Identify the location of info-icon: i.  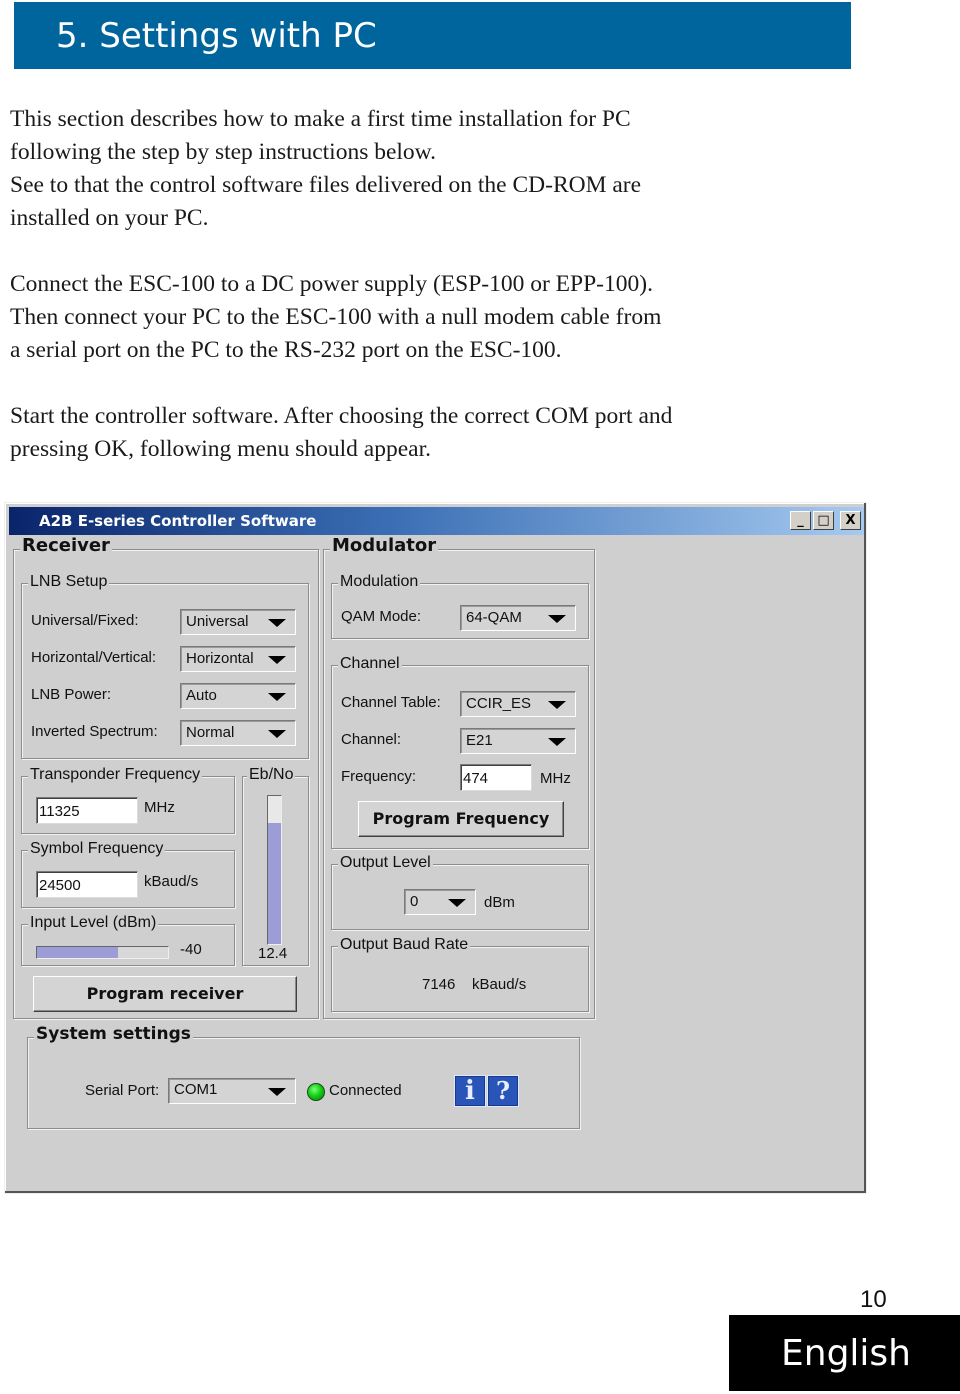
(470, 1091).